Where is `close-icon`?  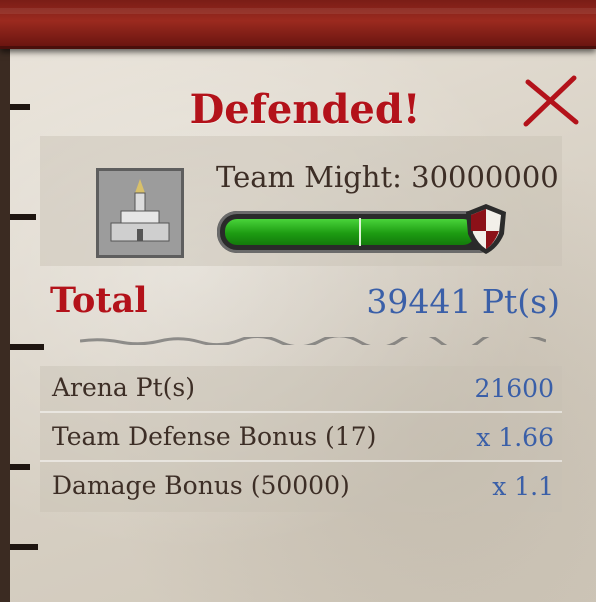
close-icon is located at coordinates (551, 102).